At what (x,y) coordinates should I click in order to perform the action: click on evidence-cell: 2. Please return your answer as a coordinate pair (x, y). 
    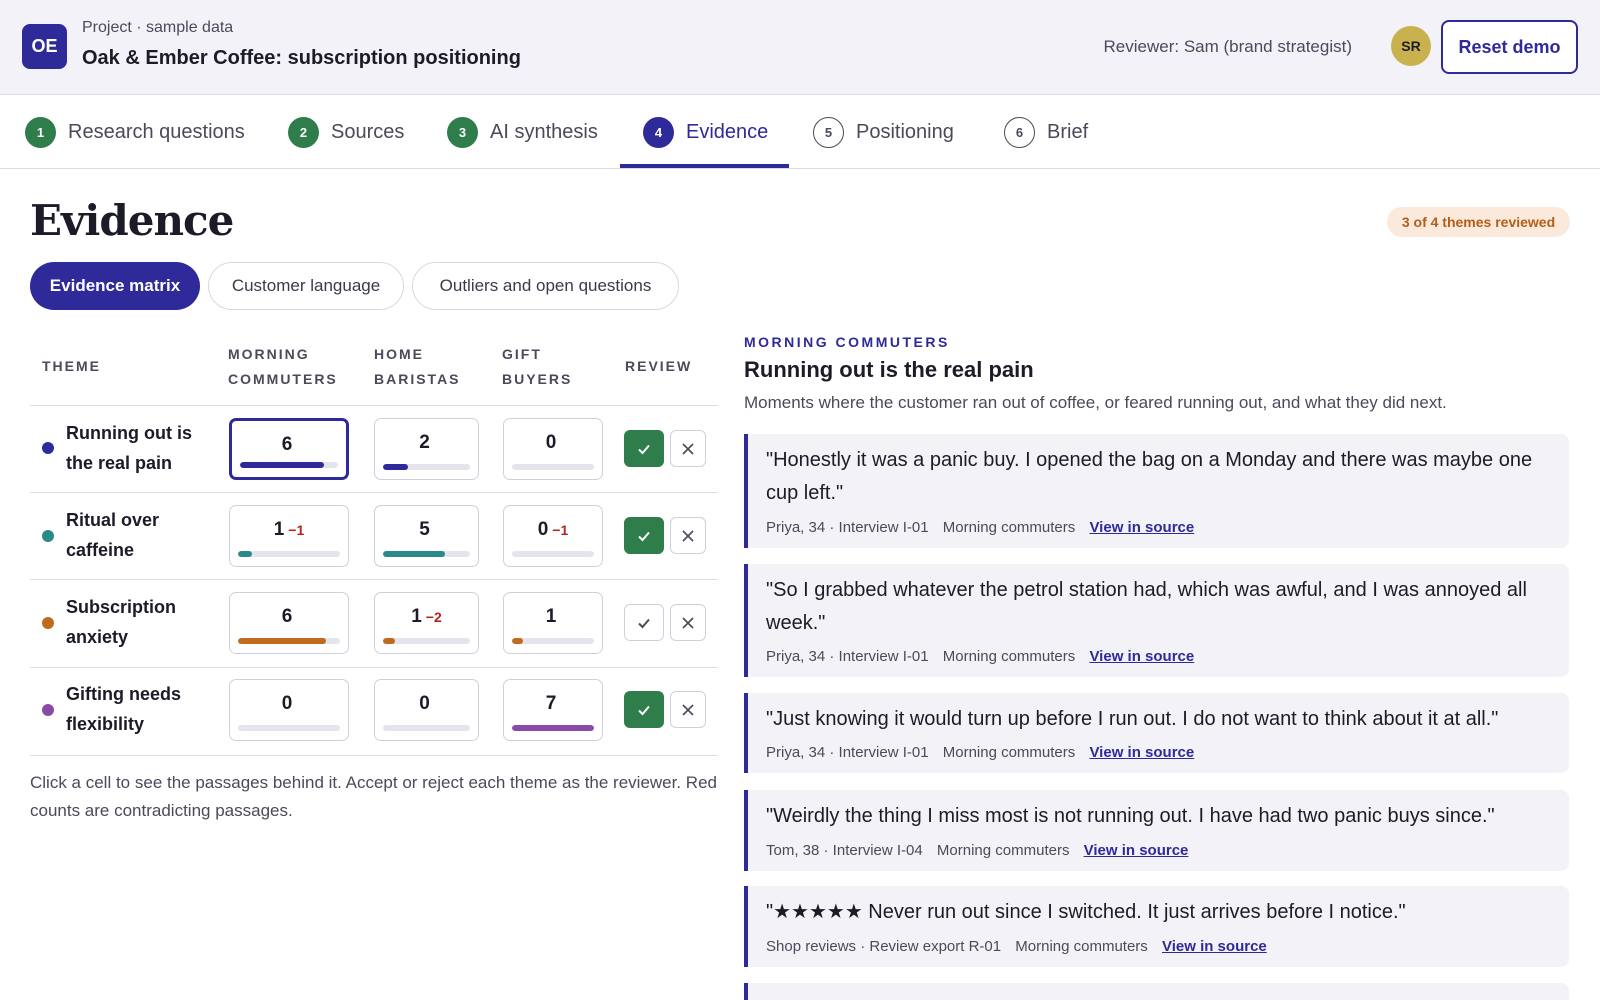
    Looking at the image, I should click on (426, 449).